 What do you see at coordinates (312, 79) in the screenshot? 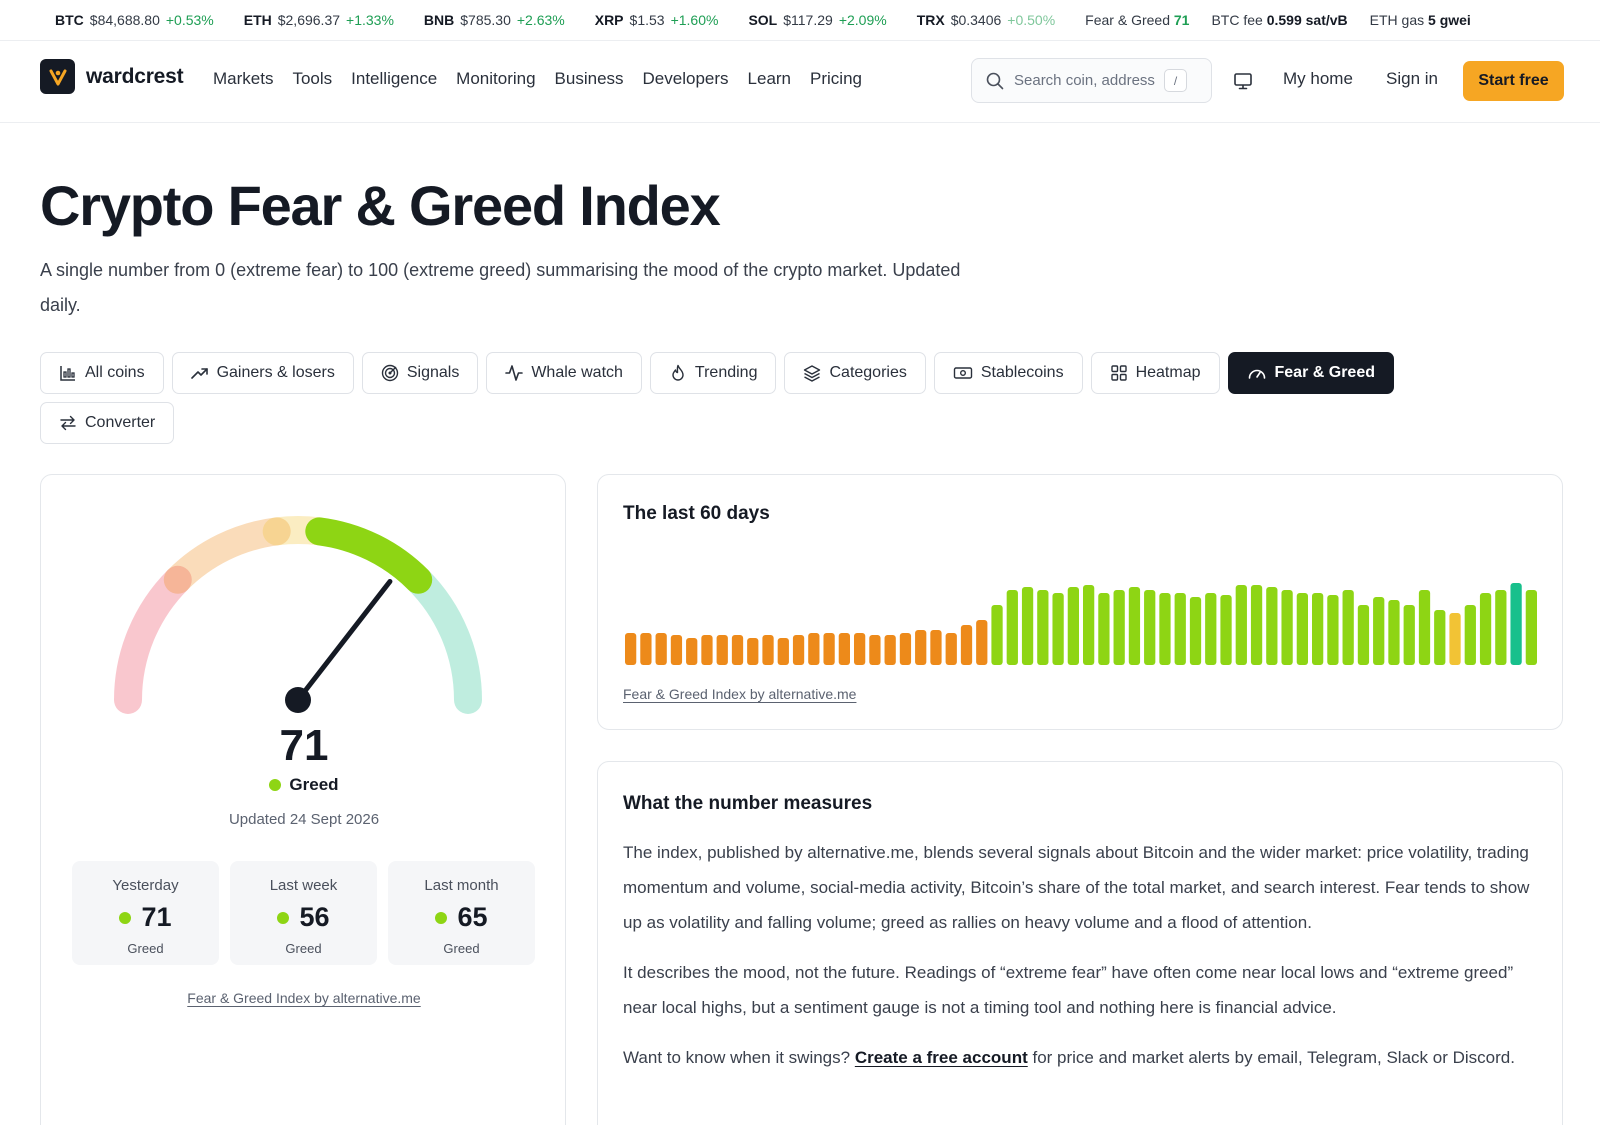
I see `menu-item-tools: Tools` at bounding box center [312, 79].